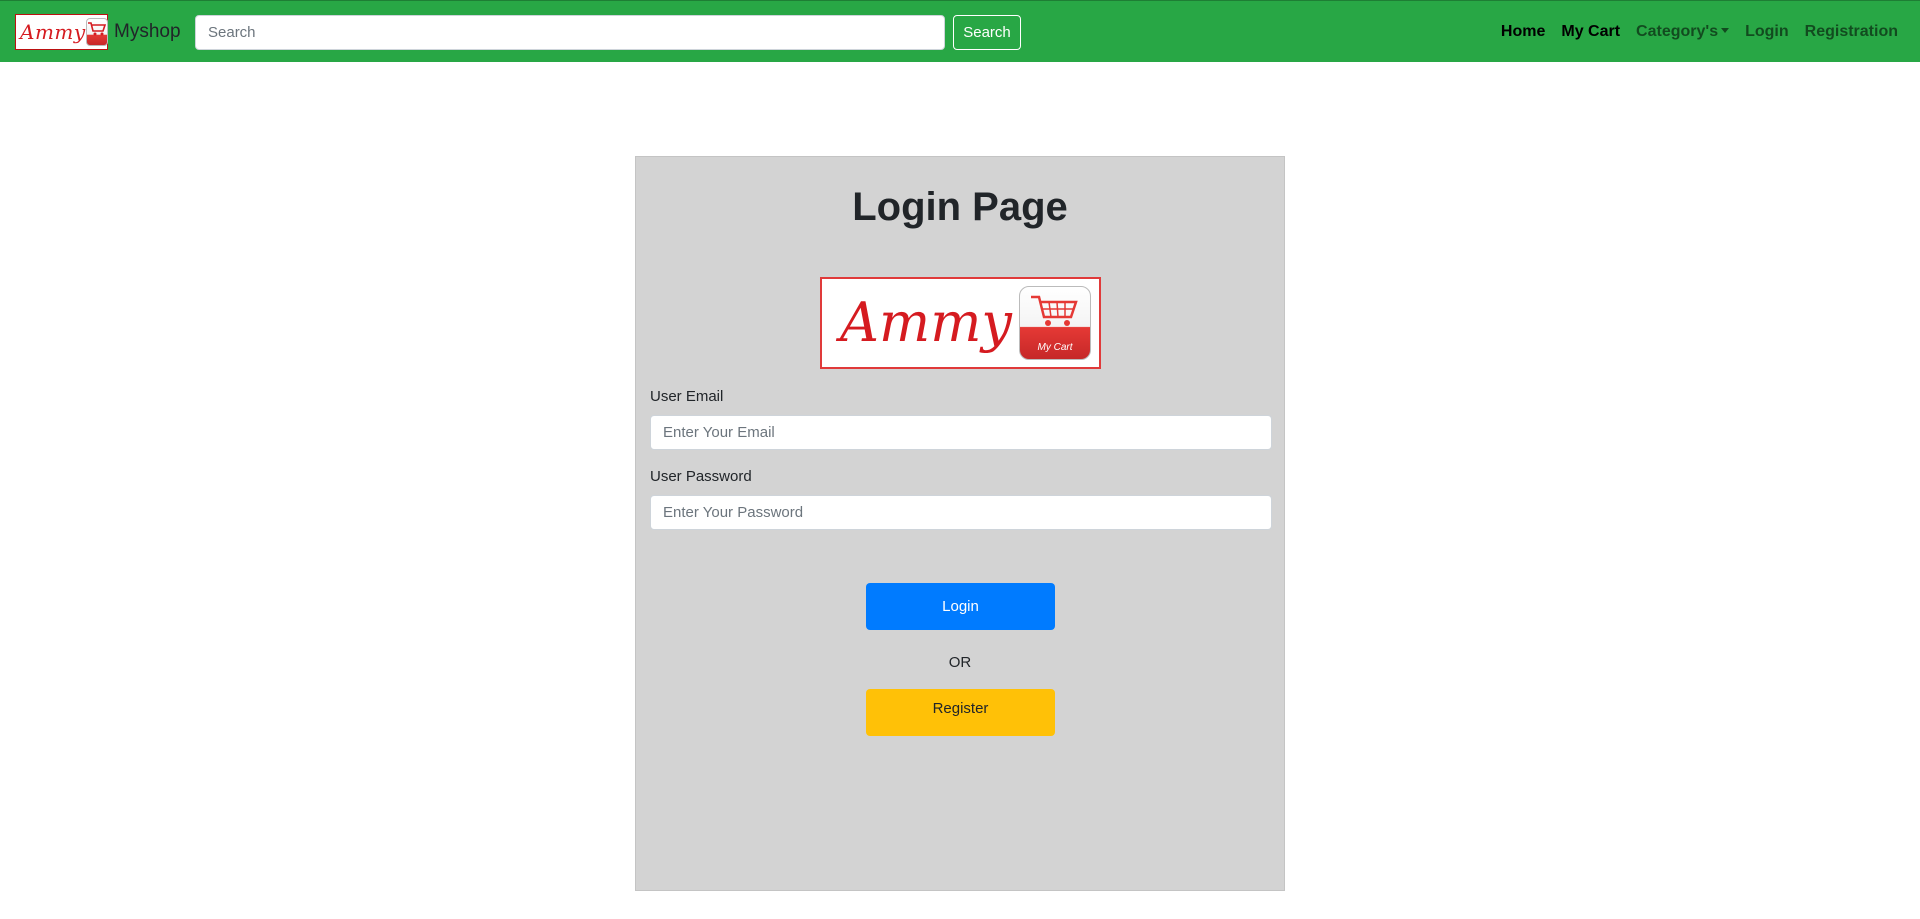 The height and width of the screenshot is (919, 1920). I want to click on shopping-cart-icon, so click(96, 32).